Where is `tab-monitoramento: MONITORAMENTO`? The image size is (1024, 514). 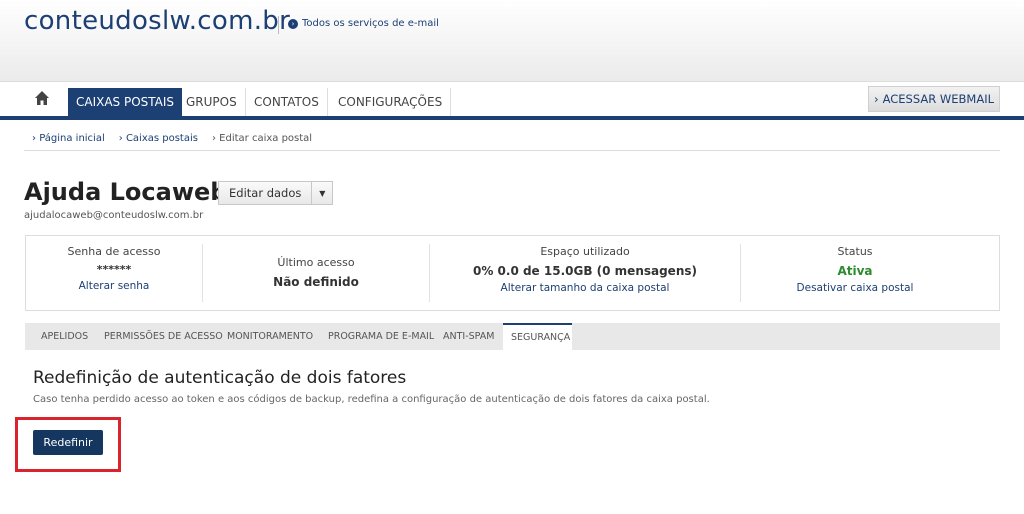 tab-monitoramento: MONITORAMENTO is located at coordinates (270, 336).